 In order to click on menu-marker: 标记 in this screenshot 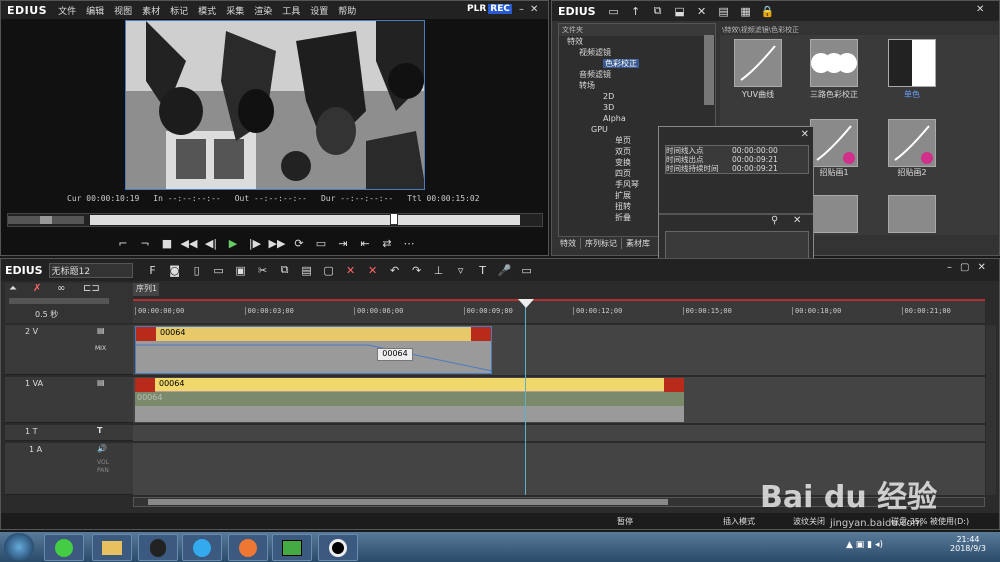, I will do `click(179, 10)`.